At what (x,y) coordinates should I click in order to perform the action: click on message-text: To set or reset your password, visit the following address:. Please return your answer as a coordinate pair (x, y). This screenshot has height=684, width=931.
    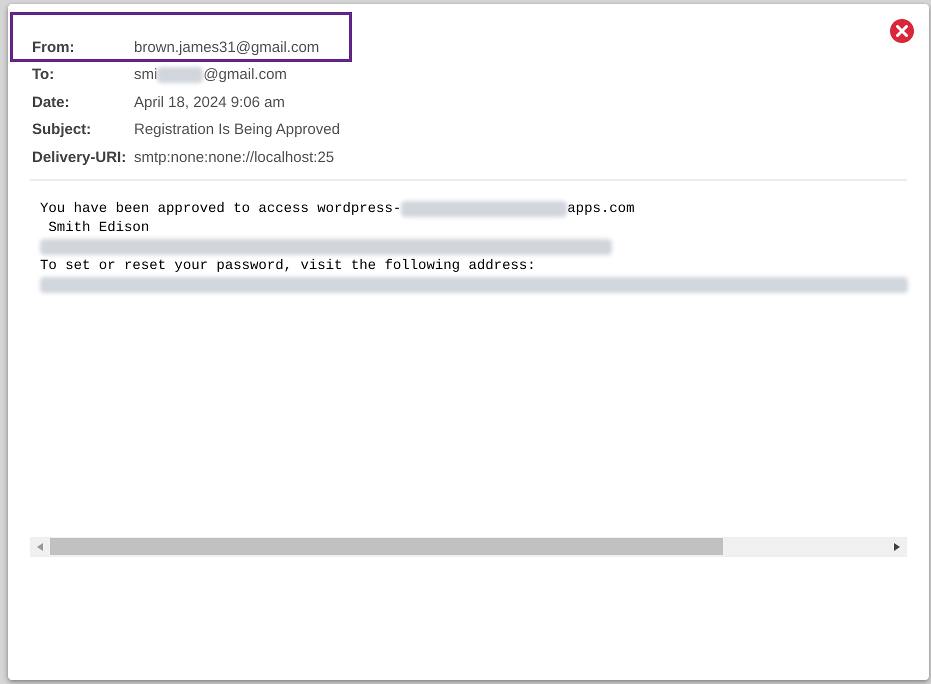
    Looking at the image, I should click on (288, 266).